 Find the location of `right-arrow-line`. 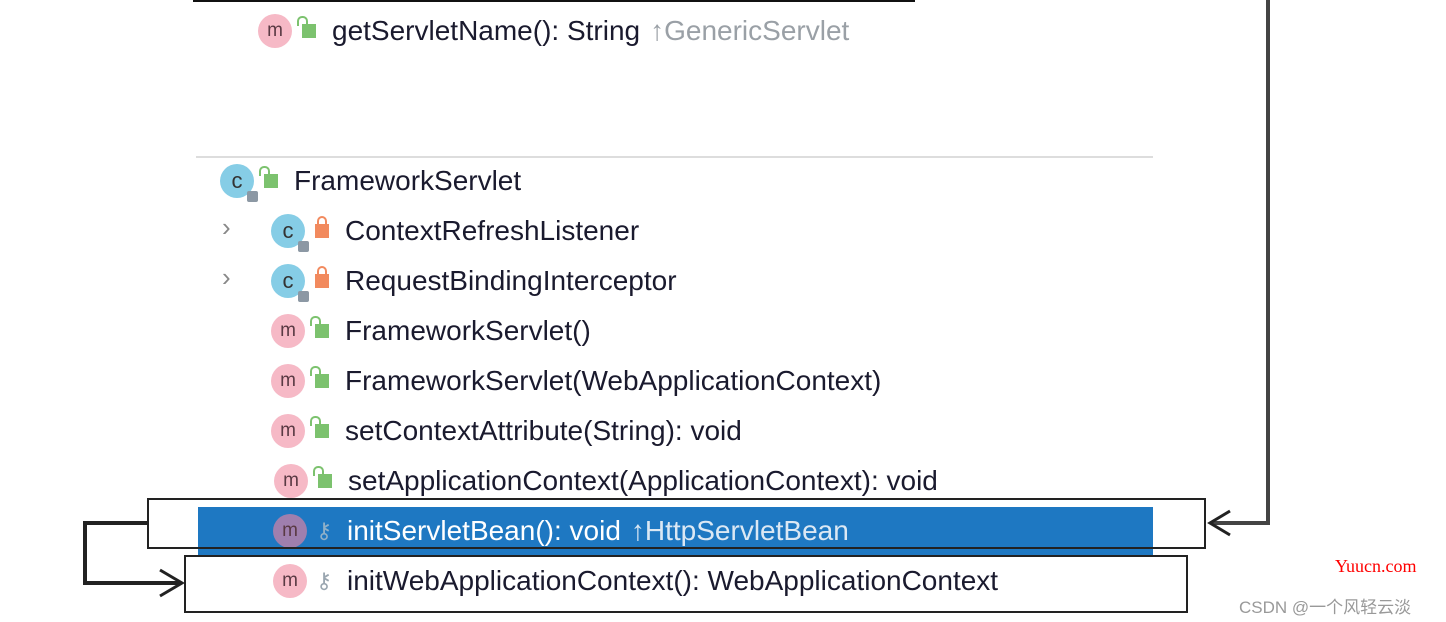

right-arrow-line is located at coordinates (1241, 262).